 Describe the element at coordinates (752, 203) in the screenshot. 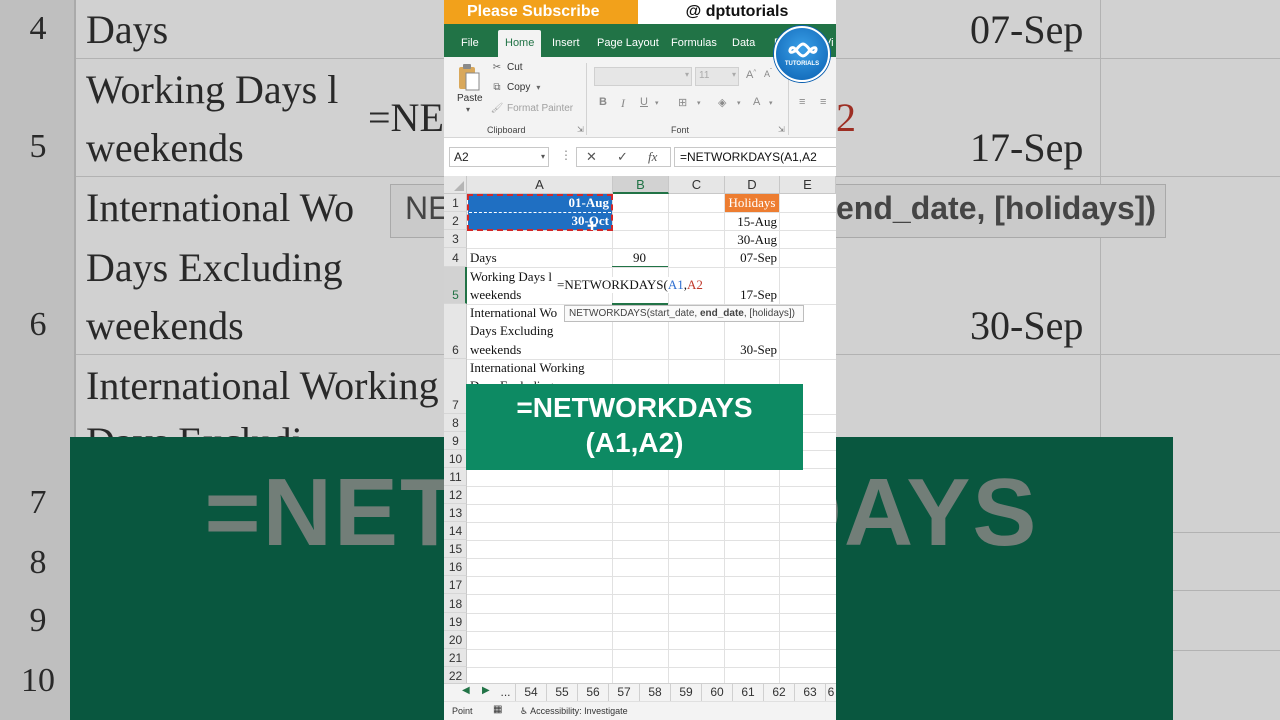

I see `cell-d1: Holidays` at that location.